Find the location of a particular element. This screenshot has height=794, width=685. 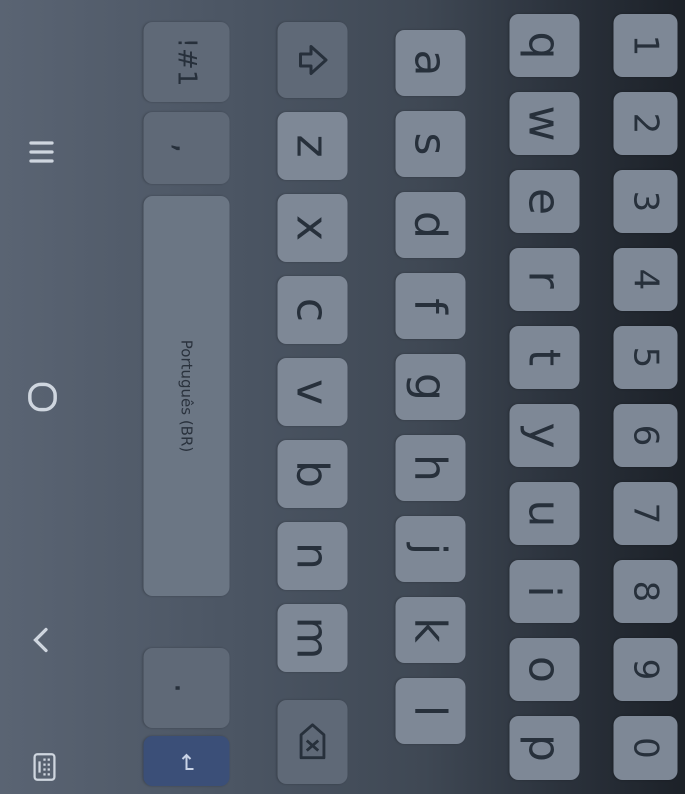

letter-row-1: q w e r t y u i o p is located at coordinates (544, 397).